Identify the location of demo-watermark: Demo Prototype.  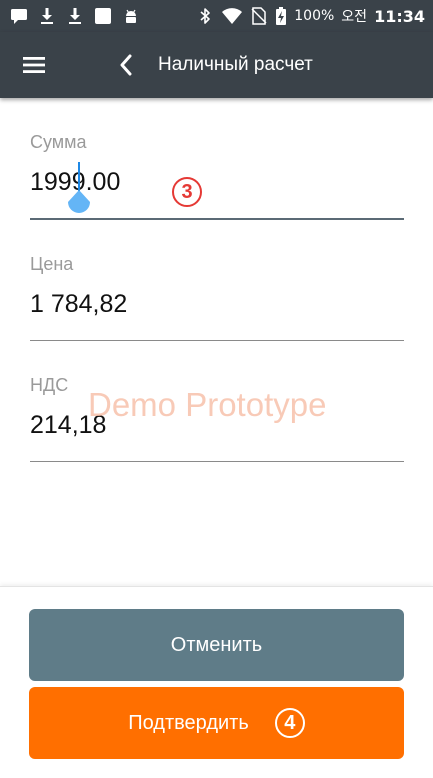
(207, 404).